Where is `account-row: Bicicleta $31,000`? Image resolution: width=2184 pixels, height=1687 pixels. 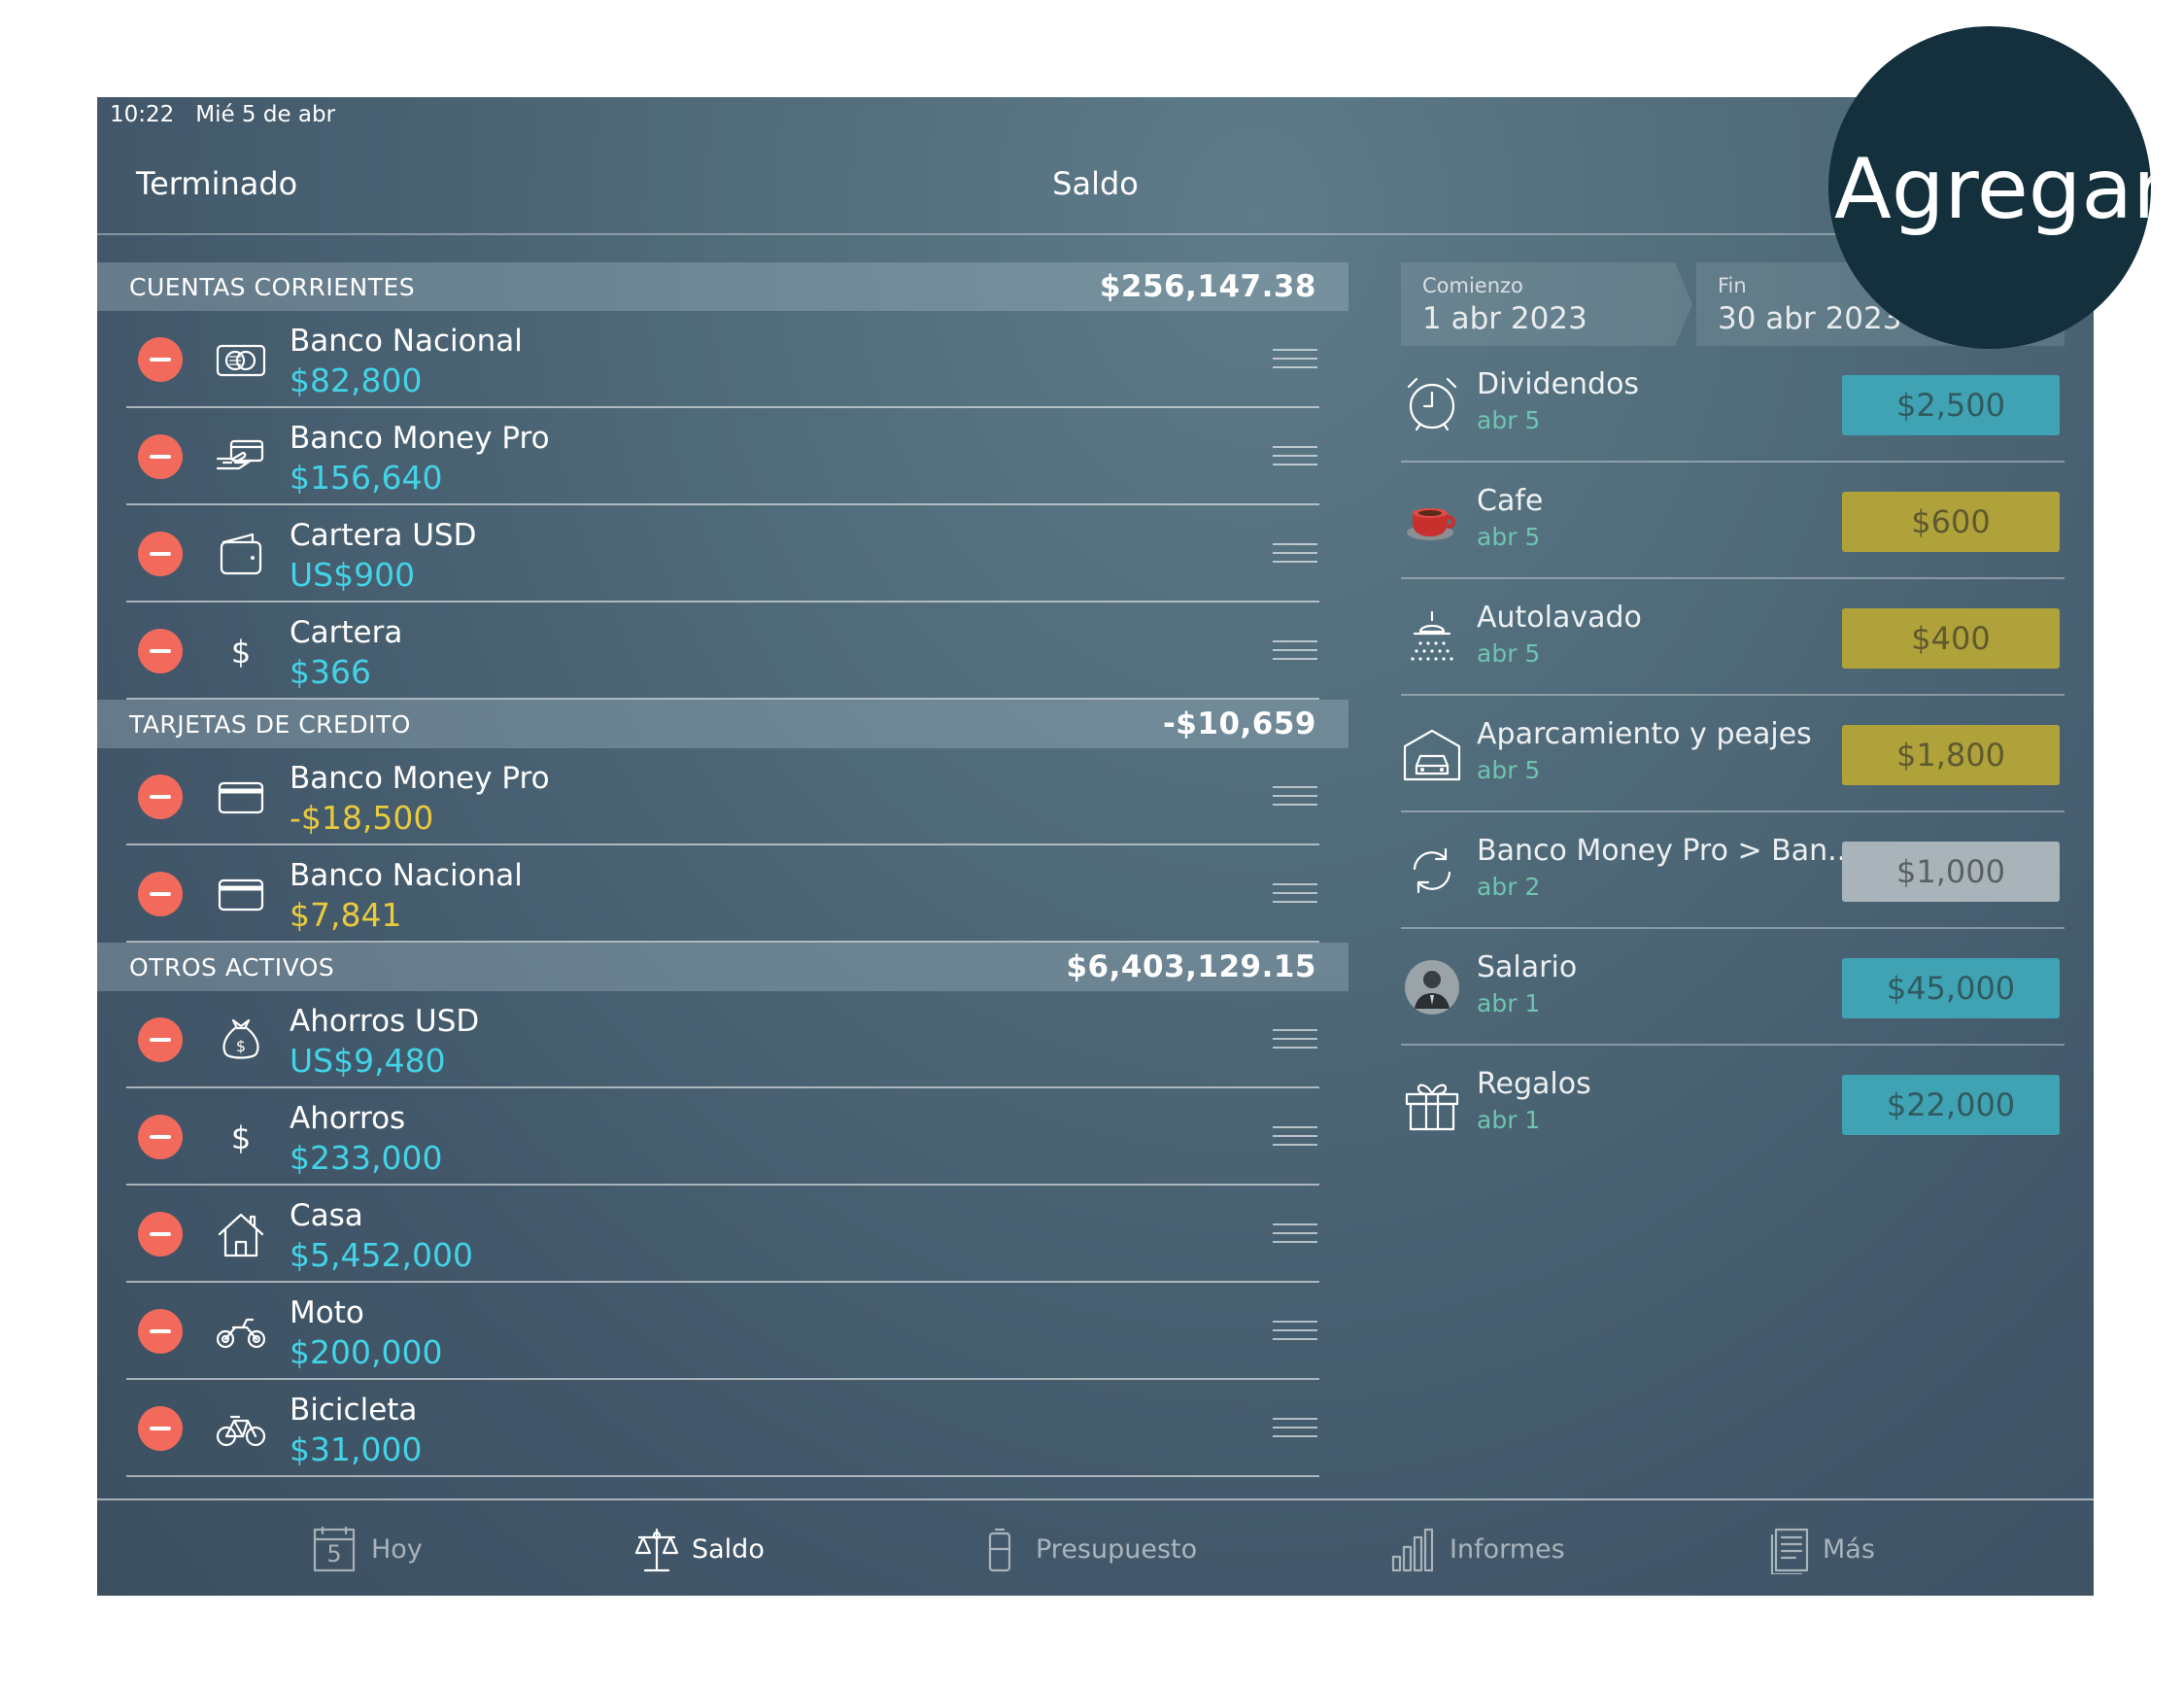 account-row: Bicicleta $31,000 is located at coordinates (722, 1428).